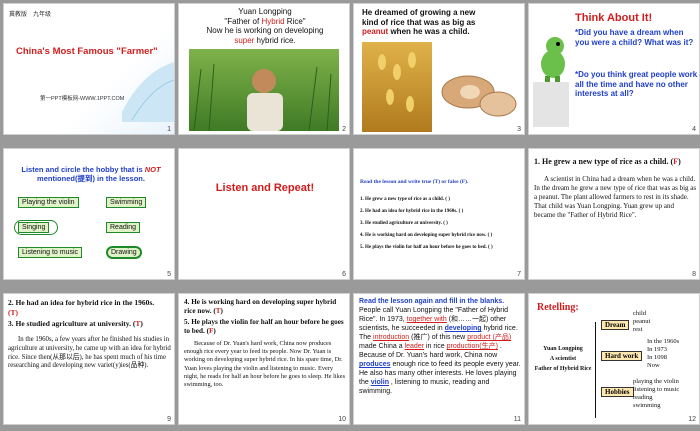 The width and height of the screenshot is (700, 431). What do you see at coordinates (275, 40) in the screenshot?
I see `hybrid-rice-word: hybrid rice.` at bounding box center [275, 40].